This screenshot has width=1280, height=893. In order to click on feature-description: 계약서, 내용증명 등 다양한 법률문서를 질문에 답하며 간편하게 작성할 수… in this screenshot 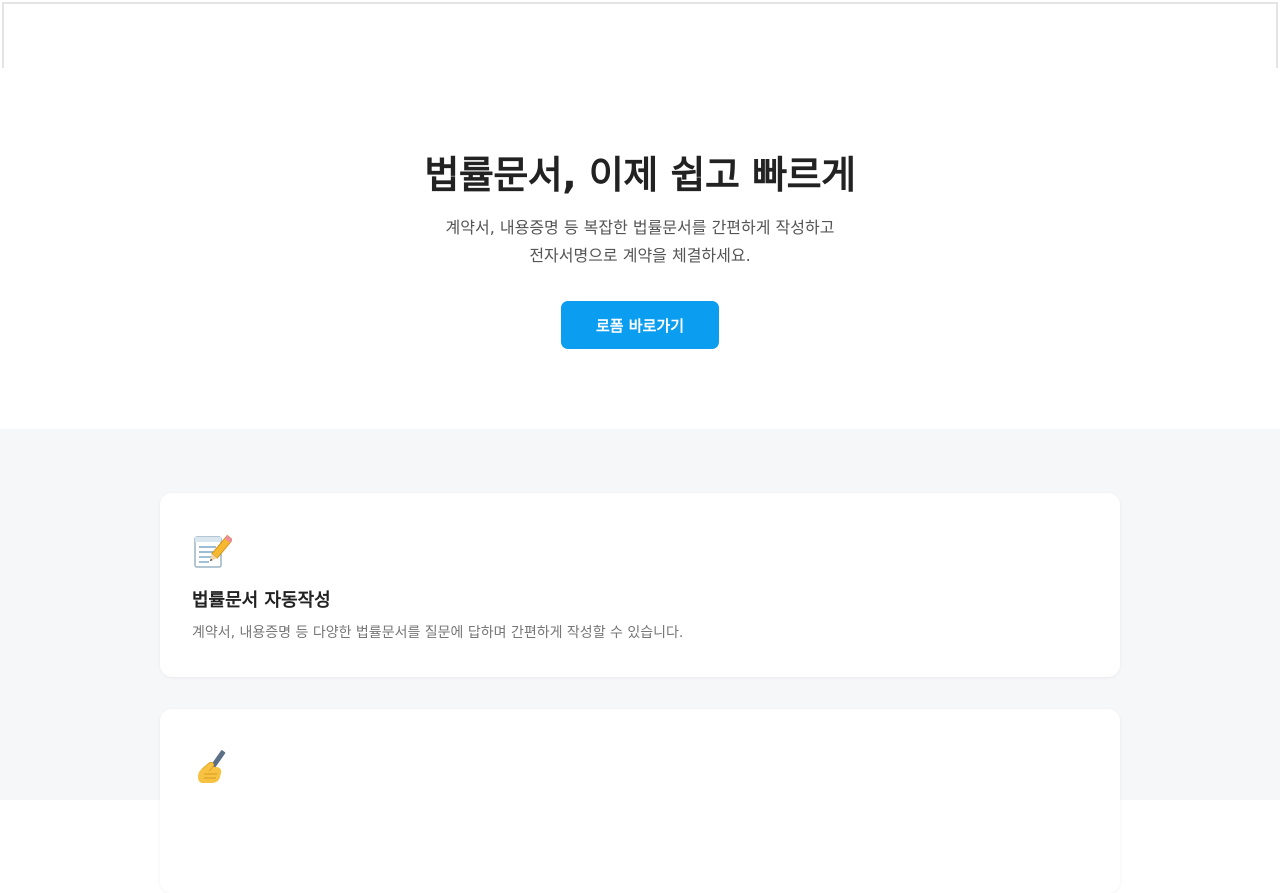, I will do `click(438, 633)`.